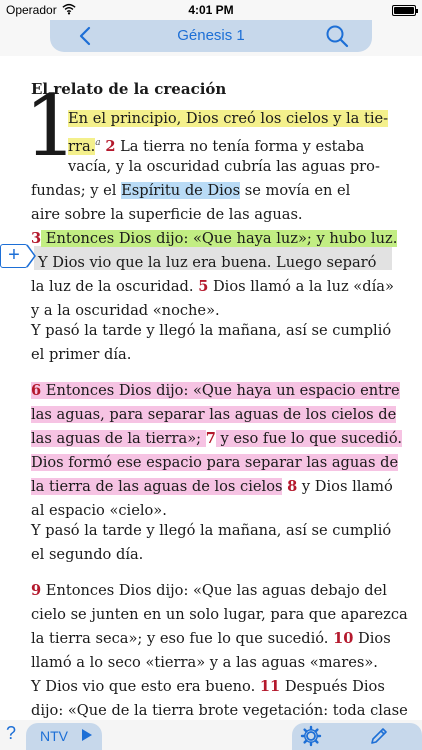  Describe the element at coordinates (308, 438) in the screenshot. I see `verse-text: y eso fue lo que sucedió.` at that location.